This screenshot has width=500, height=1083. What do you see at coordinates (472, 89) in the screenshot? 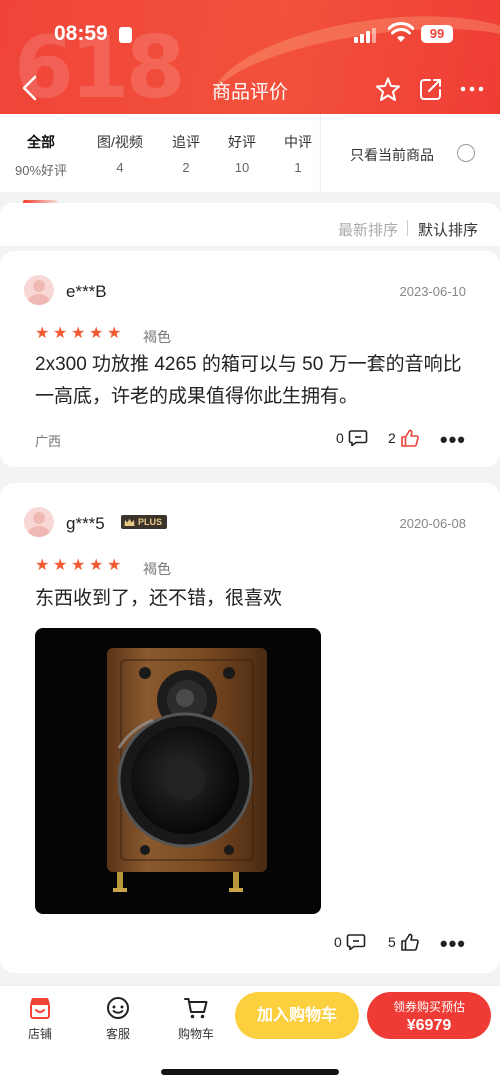
I see `more-menu-icon` at bounding box center [472, 89].